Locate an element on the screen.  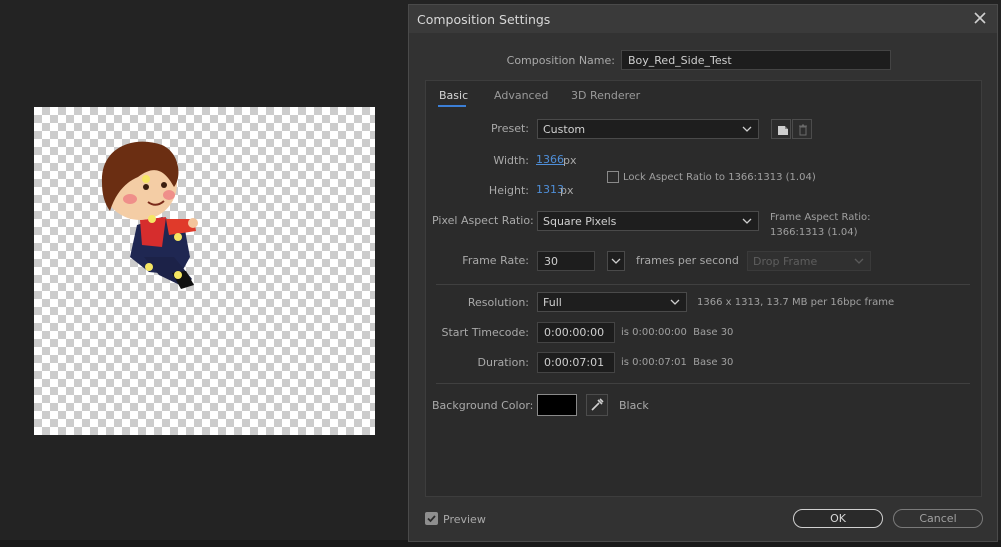
composition-name-label: Composition Name: is located at coordinates (560, 60).